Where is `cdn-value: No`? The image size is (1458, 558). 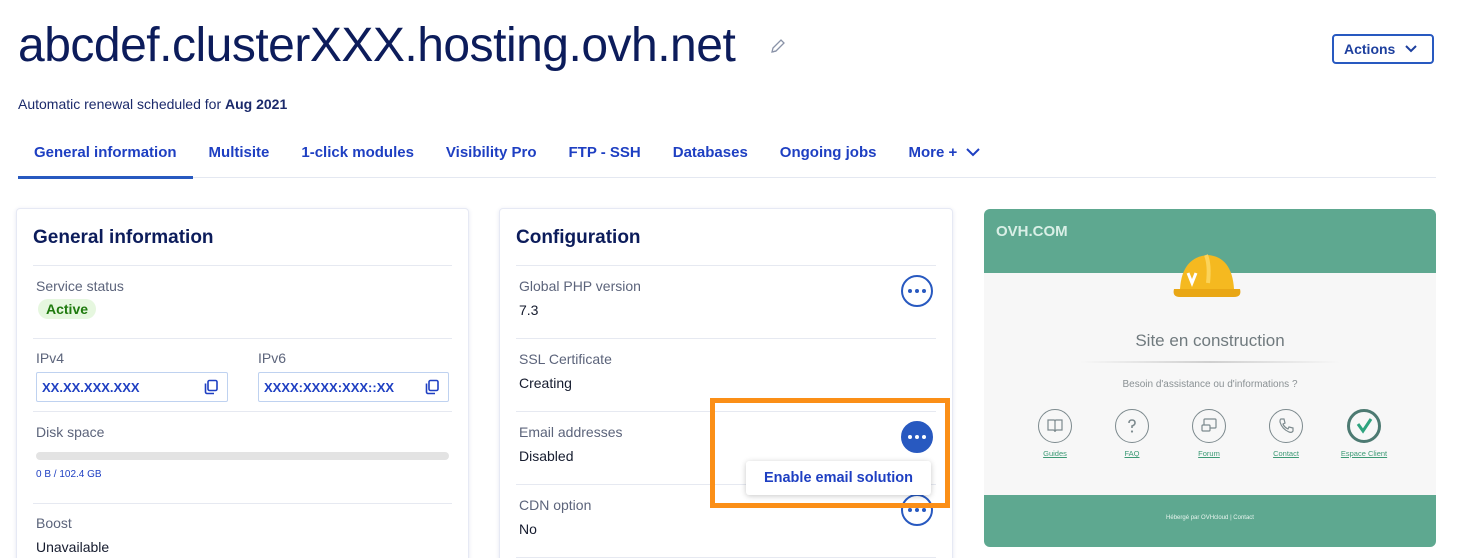
cdn-value: No is located at coordinates (528, 529).